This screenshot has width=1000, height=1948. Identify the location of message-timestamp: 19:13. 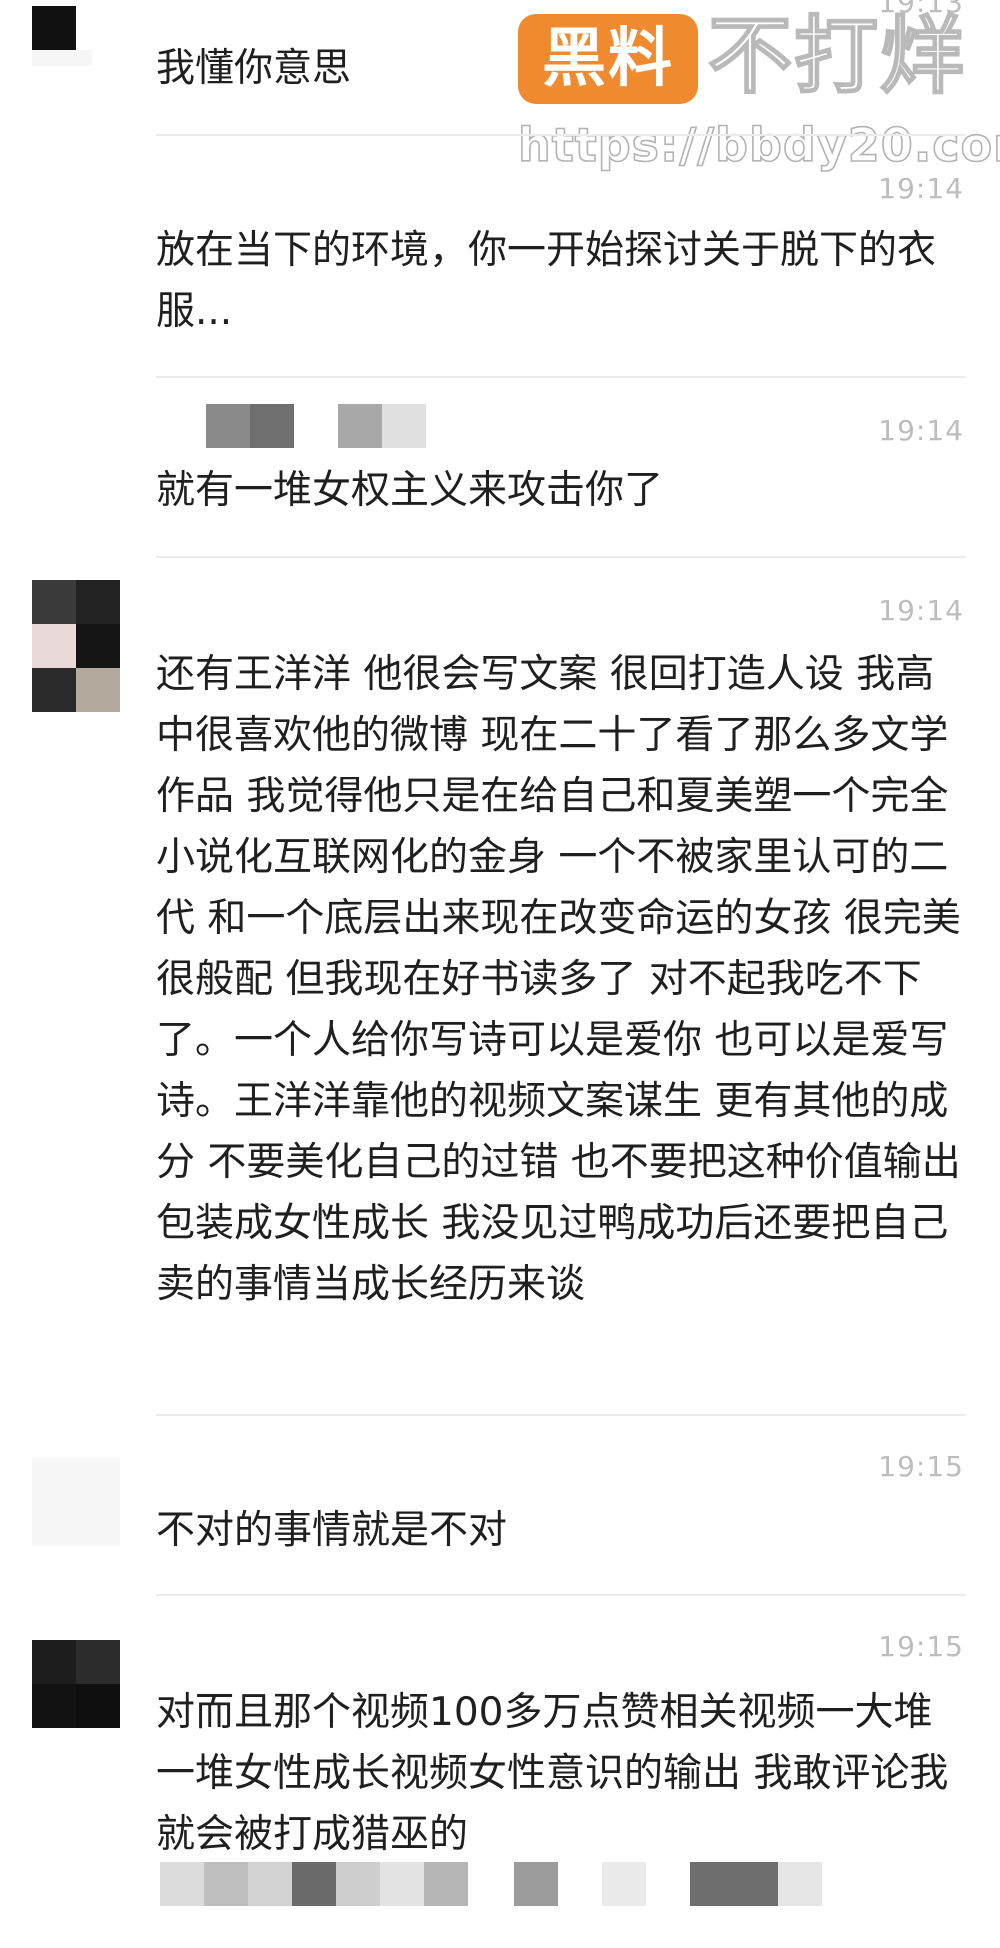
(921, 9).